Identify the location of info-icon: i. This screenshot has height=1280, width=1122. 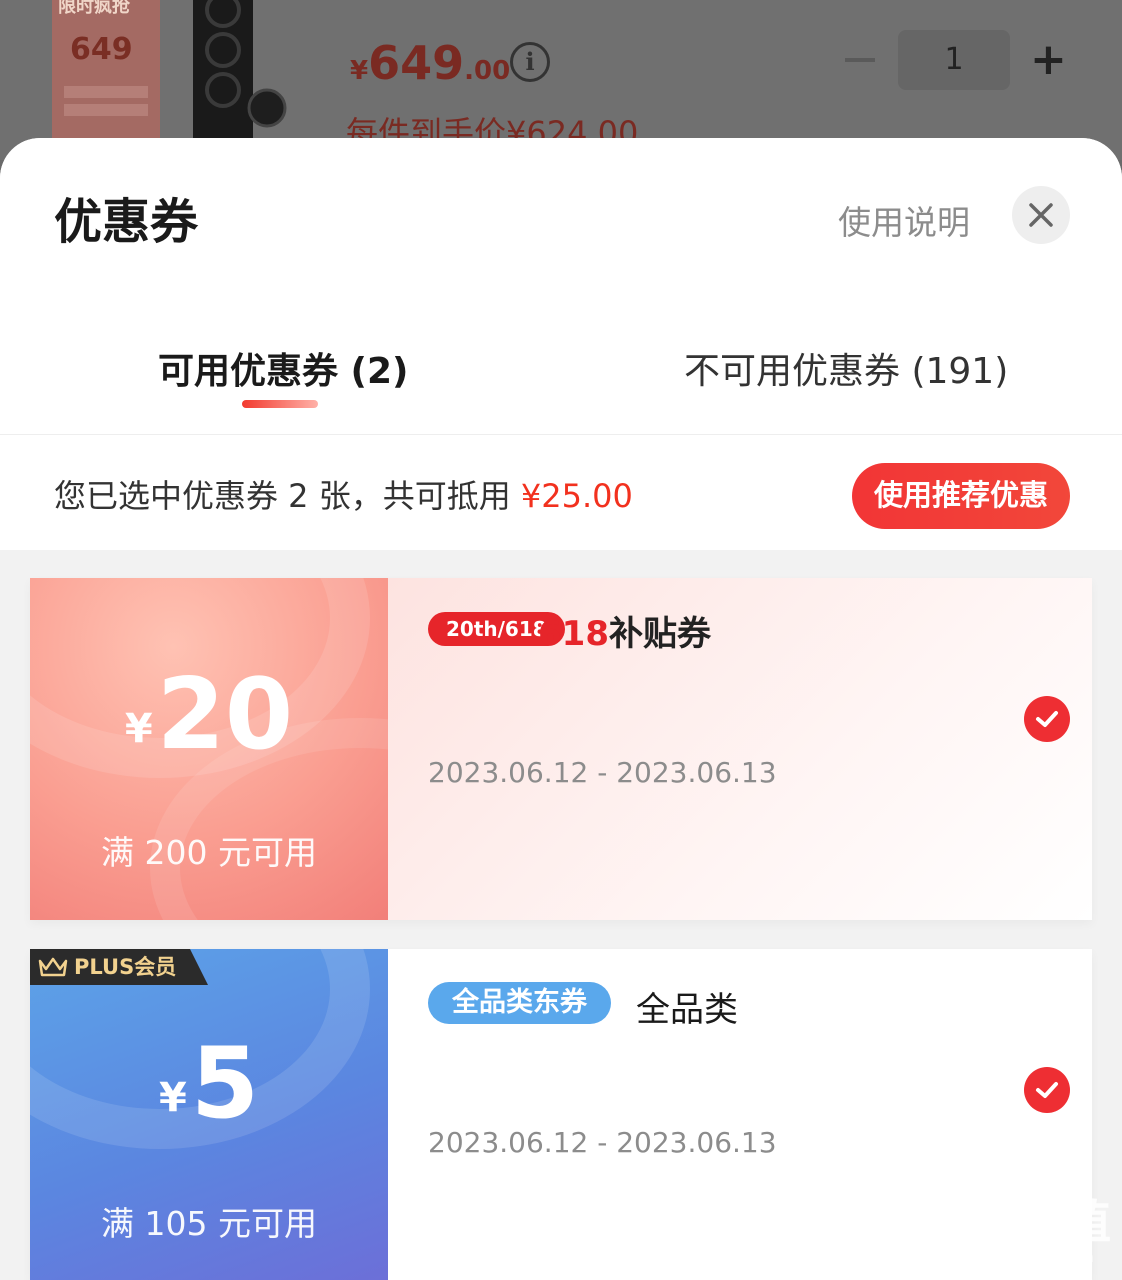
(530, 62).